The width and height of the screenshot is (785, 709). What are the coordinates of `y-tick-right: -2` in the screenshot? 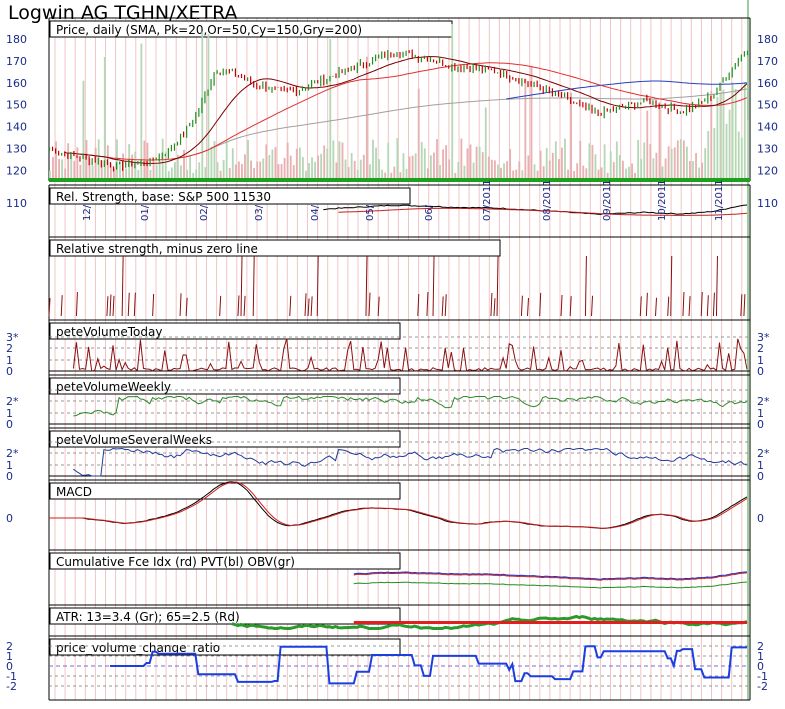 It's located at (762, 686).